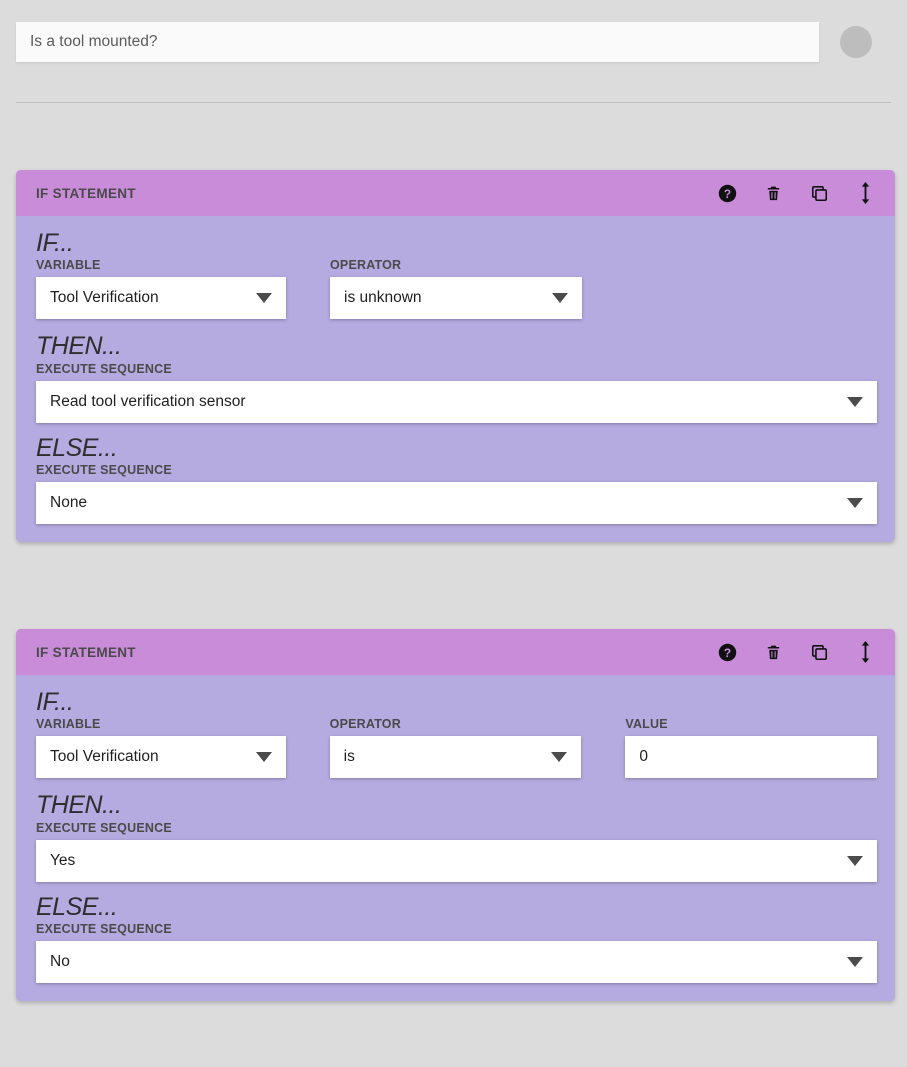  Describe the element at coordinates (455, 757) in the screenshot. I see `operator-select: is` at that location.